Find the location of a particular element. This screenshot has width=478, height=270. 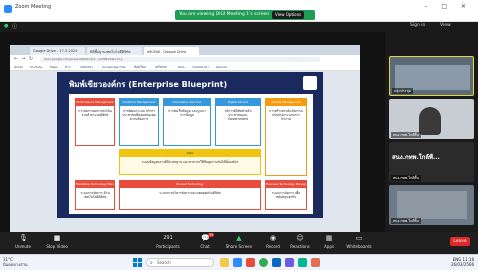

slide-title: พิมพ์เขียวองค์กร (Enterprise Blueprint) is located at coordinates (148, 84).